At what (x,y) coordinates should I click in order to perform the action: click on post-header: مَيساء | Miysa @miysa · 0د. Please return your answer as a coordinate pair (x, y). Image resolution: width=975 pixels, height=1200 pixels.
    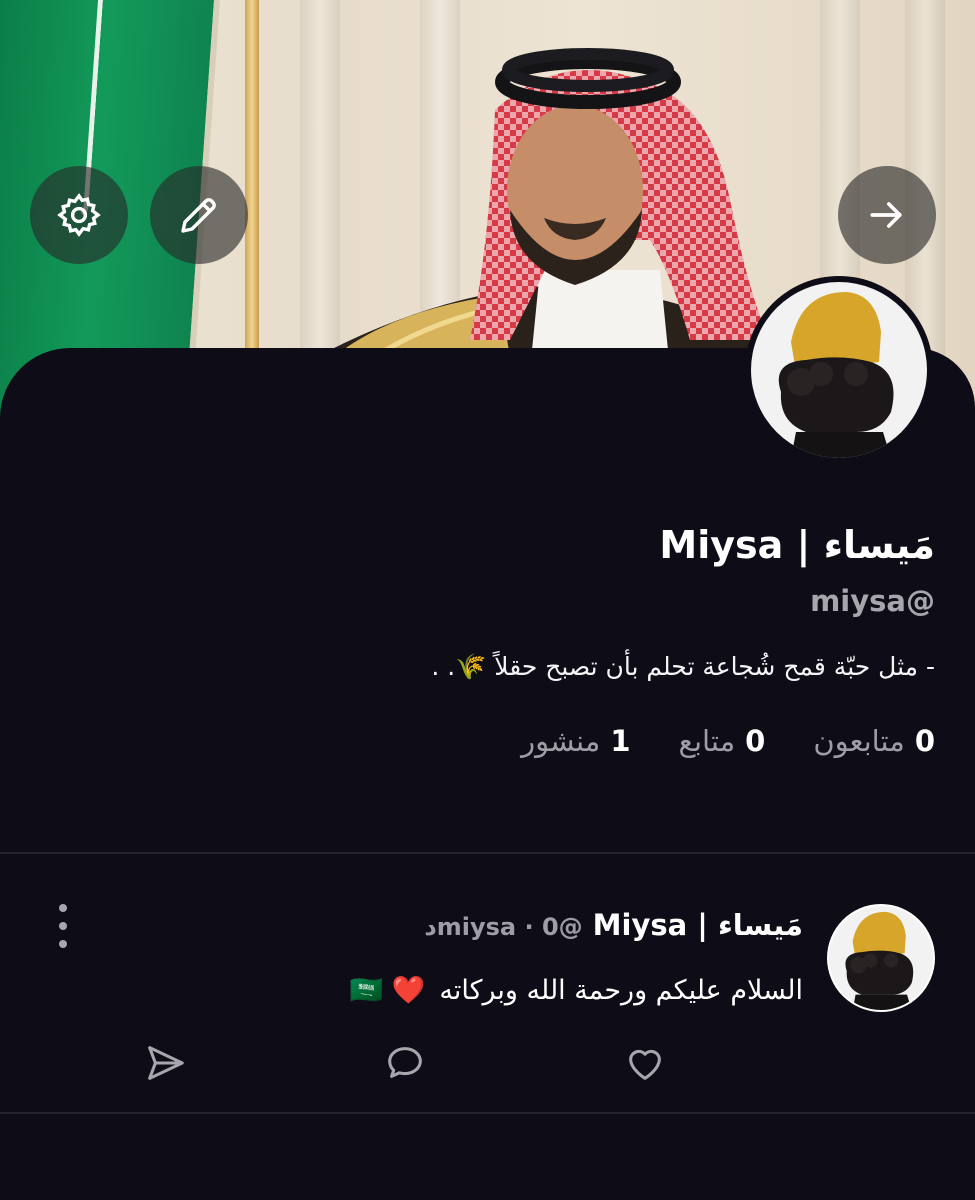
    Looking at the image, I should click on (613, 925).